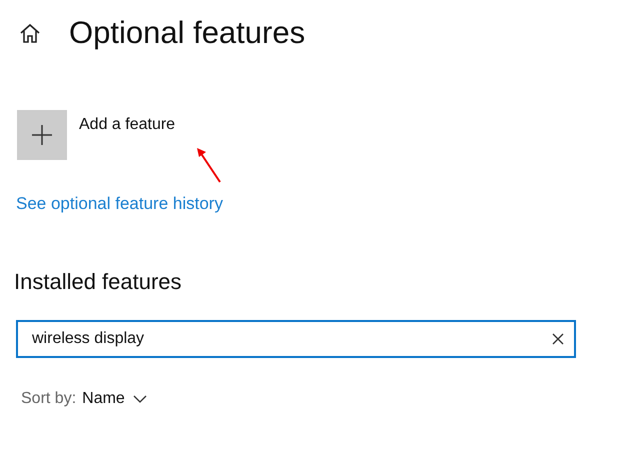 The image size is (641, 460). What do you see at coordinates (98, 282) in the screenshot?
I see `section-heading: Installed features` at bounding box center [98, 282].